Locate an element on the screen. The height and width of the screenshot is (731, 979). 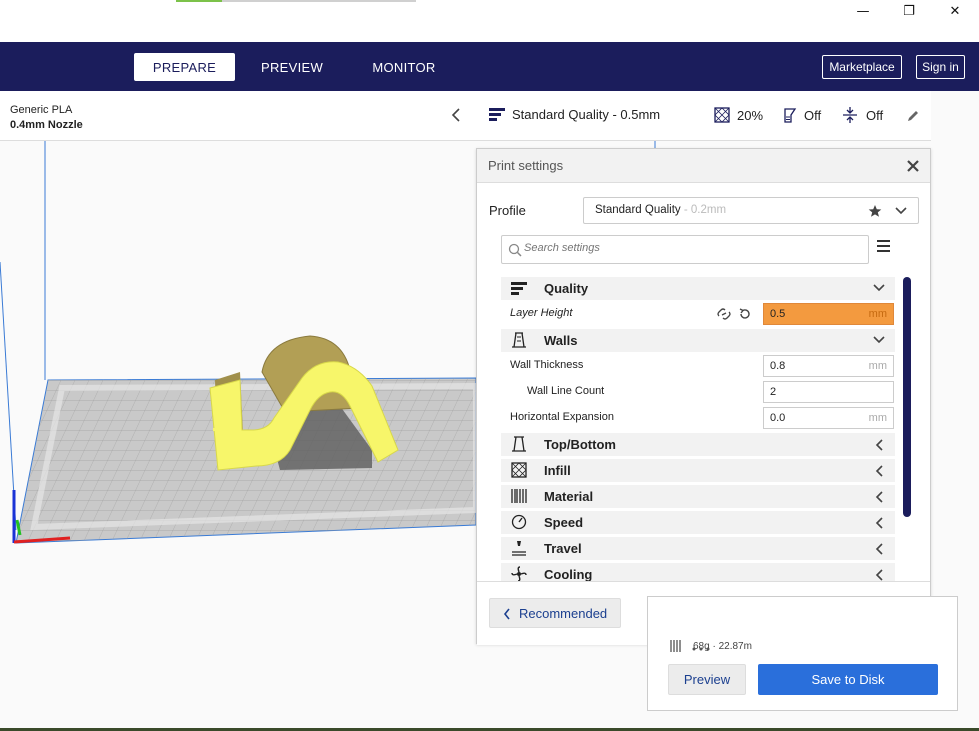
support-summary: Off is located at coordinates (813, 115).